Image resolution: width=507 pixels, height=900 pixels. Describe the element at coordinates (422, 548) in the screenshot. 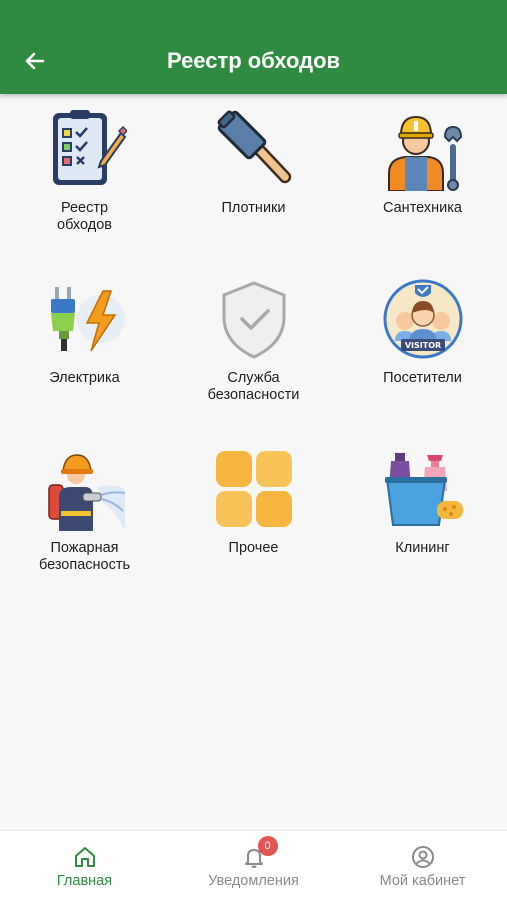

I see `tile-label: Клининг` at that location.